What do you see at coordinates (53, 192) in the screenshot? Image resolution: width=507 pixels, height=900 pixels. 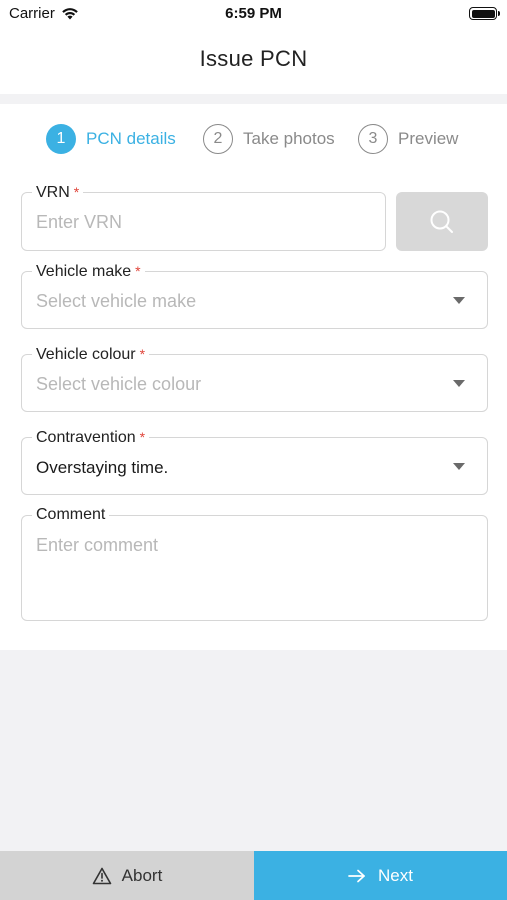 I see `vrn-label-text: VRN` at bounding box center [53, 192].